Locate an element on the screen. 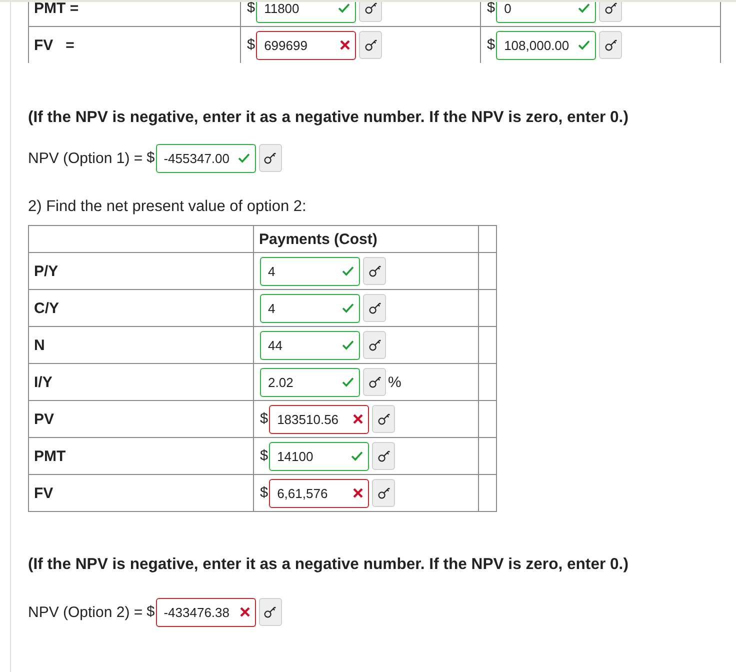 The height and width of the screenshot is (672, 736). row-label: I/Y is located at coordinates (43, 382).